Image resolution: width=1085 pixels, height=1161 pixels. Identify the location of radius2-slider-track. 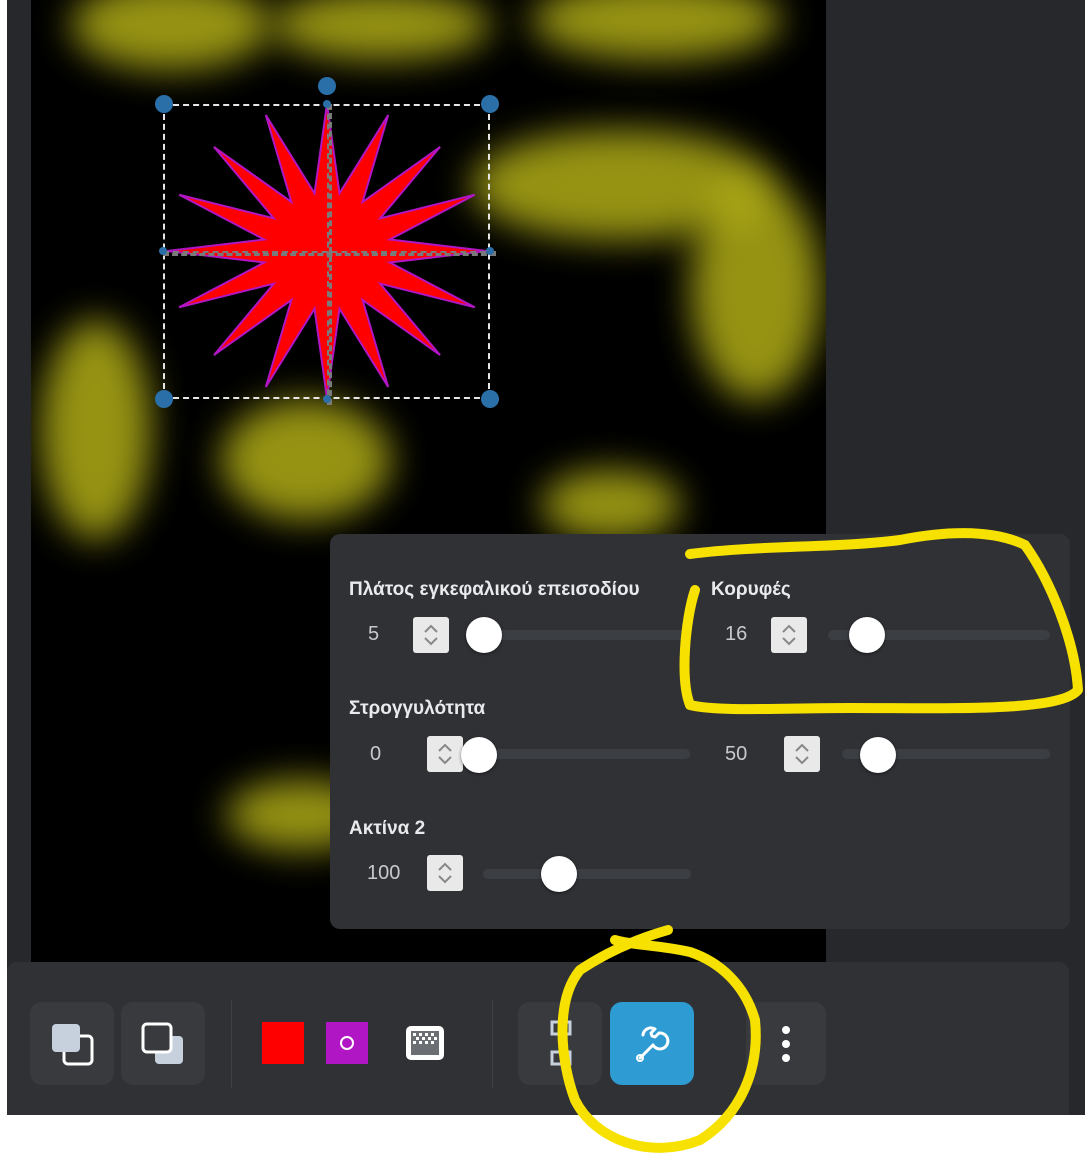
(587, 874).